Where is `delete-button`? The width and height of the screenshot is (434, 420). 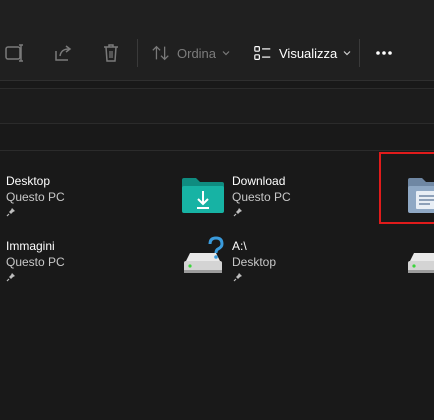
delete-button is located at coordinates (111, 53).